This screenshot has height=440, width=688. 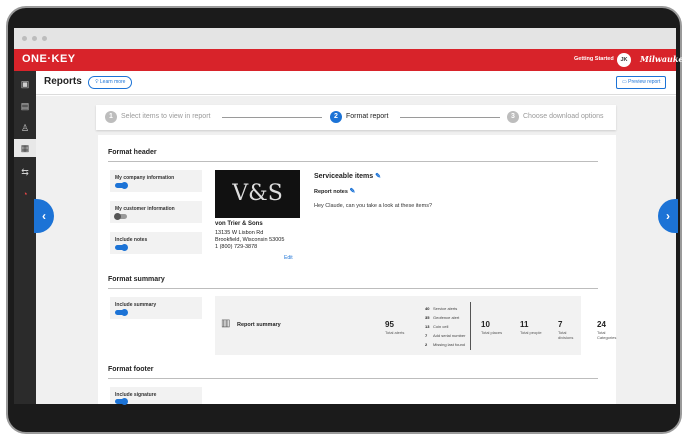 What do you see at coordinates (664, 59) in the screenshot?
I see `milwaukee-logo: Milwaukee` at bounding box center [664, 59].